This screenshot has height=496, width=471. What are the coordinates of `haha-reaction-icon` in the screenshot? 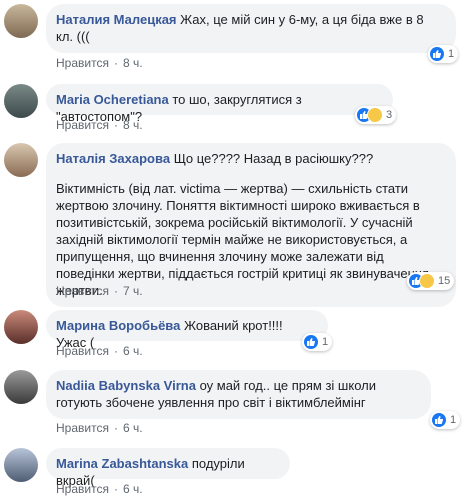 It's located at (375, 115).